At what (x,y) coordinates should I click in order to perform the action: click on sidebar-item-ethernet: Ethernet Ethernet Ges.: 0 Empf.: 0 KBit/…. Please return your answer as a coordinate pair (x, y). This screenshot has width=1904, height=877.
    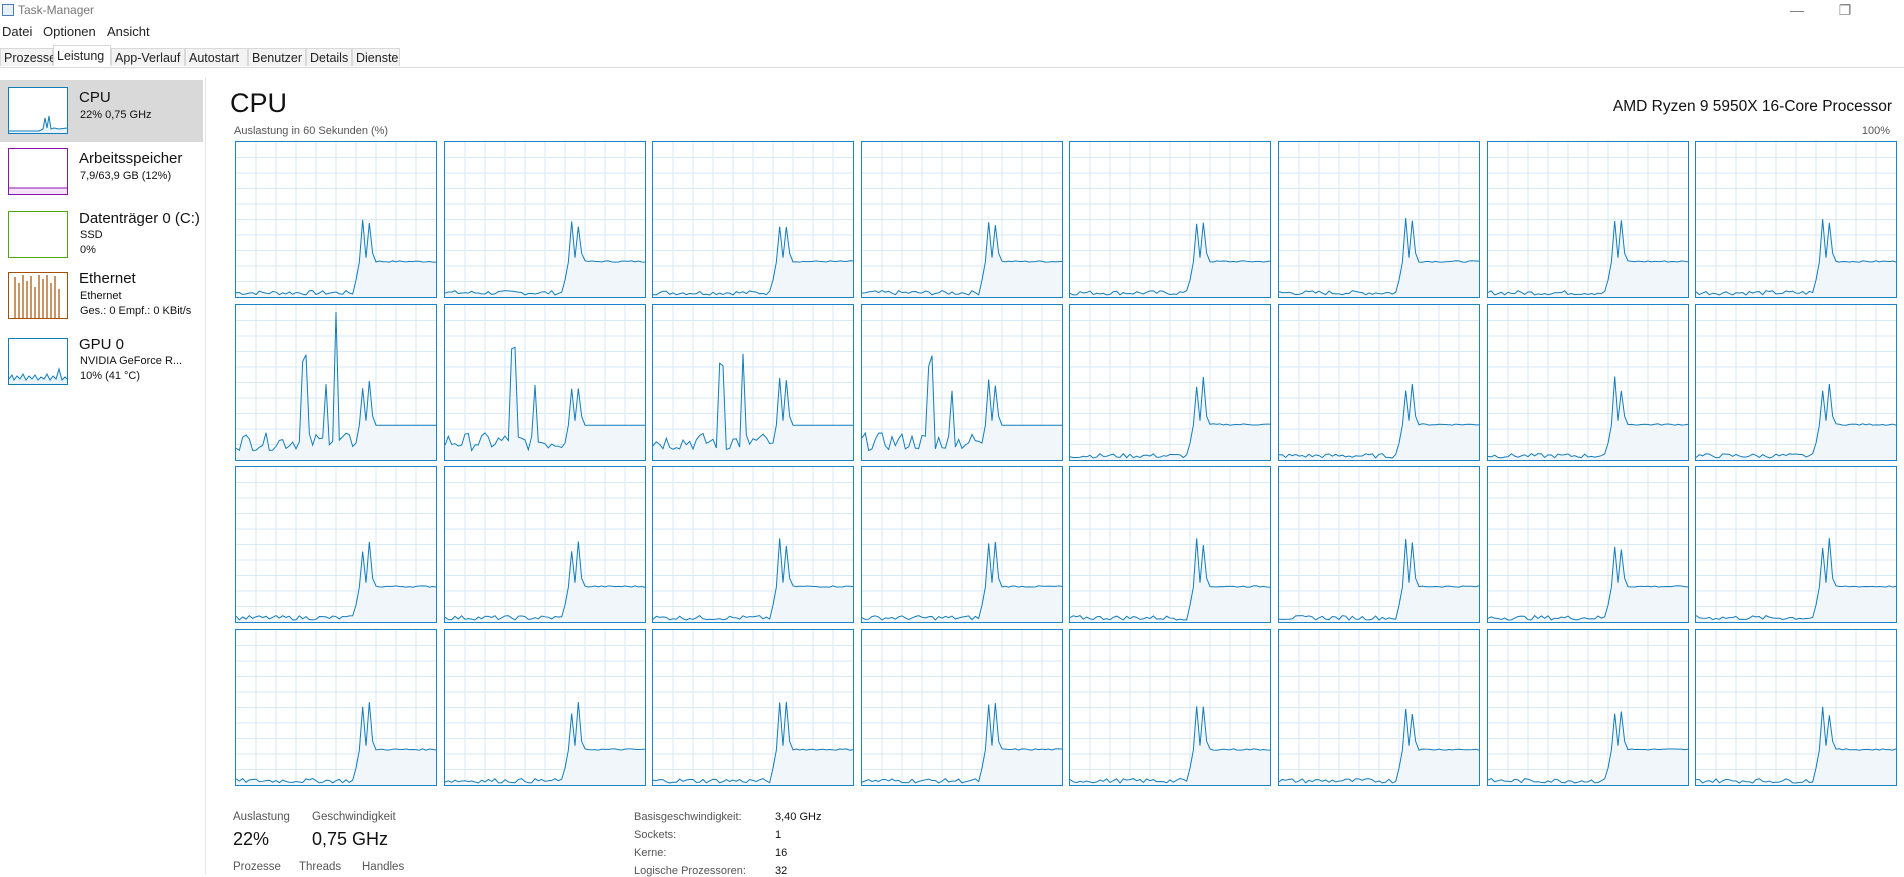
    Looking at the image, I should click on (101, 301).